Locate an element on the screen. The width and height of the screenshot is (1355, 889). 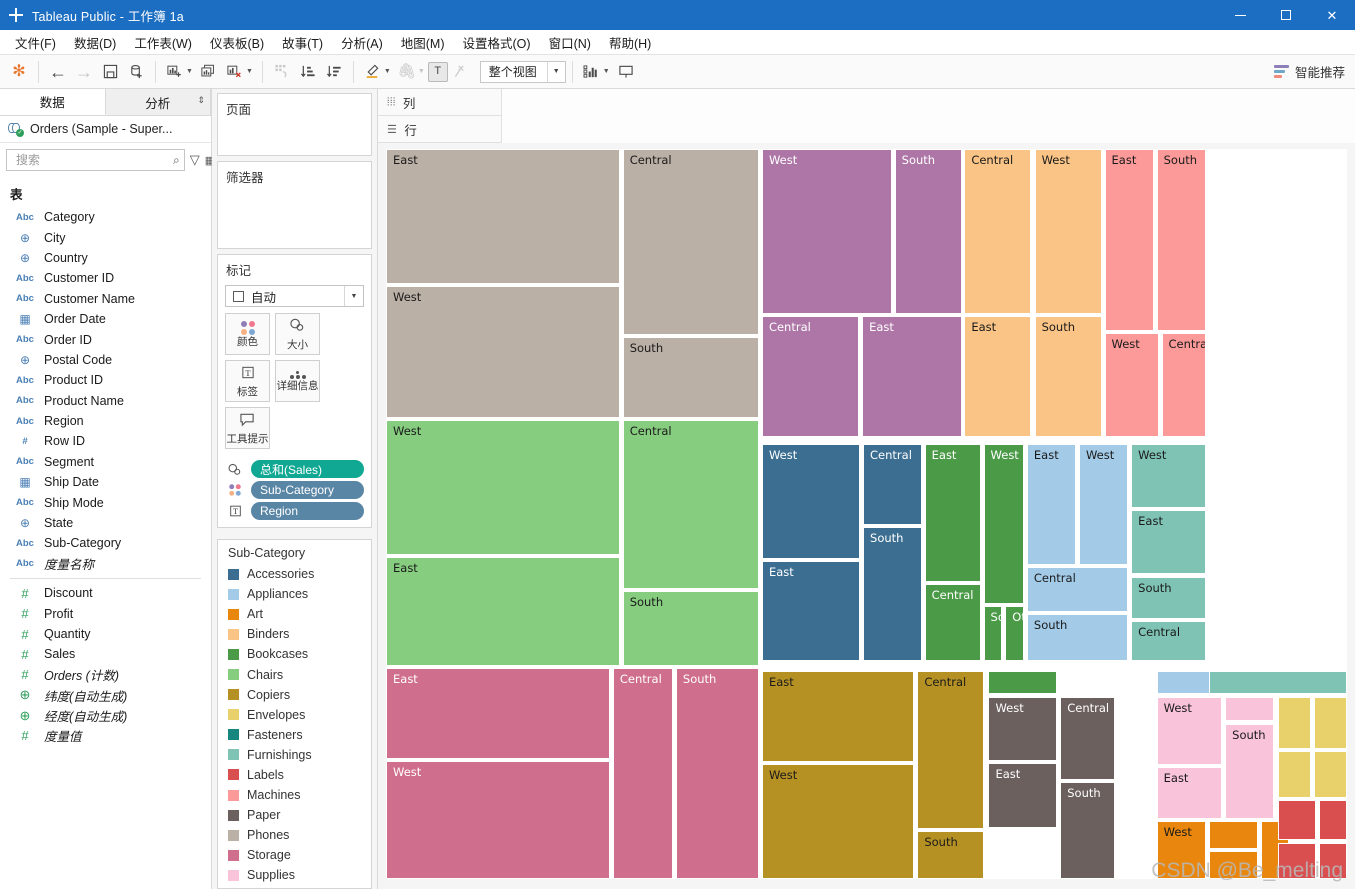
field-item: ⊕ 经度(自动生成) is located at coordinates (105, 715).